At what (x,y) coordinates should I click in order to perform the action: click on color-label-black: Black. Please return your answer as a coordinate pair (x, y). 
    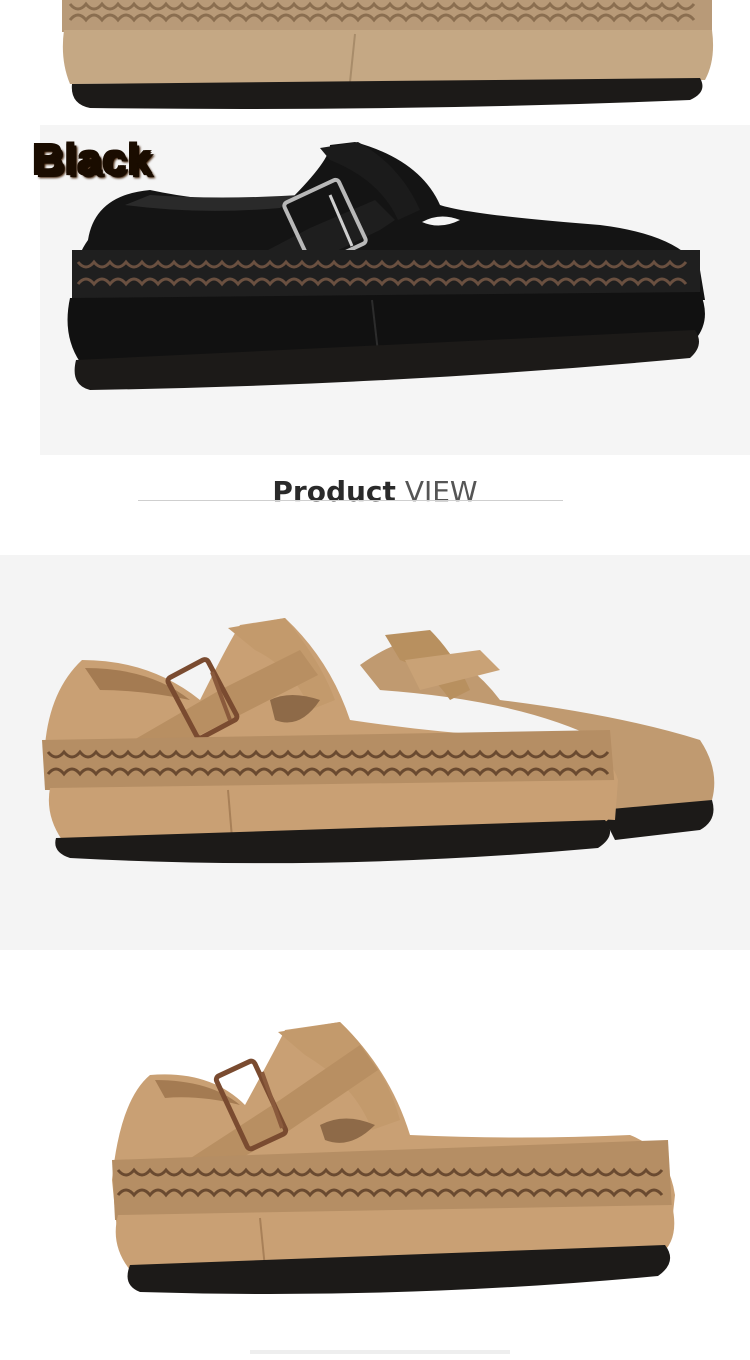
    Looking at the image, I should click on (92, 159).